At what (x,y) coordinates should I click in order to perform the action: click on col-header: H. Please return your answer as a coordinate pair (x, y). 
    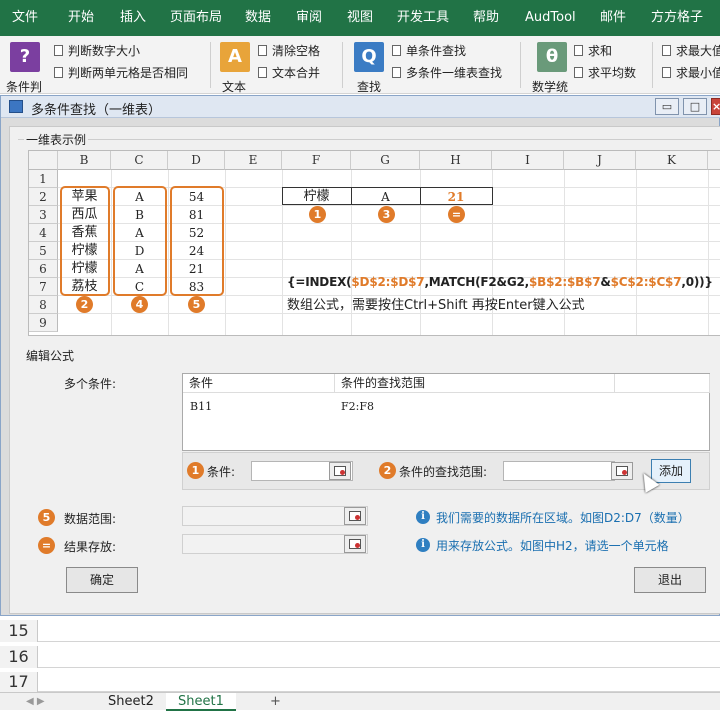
    Looking at the image, I should click on (456, 160).